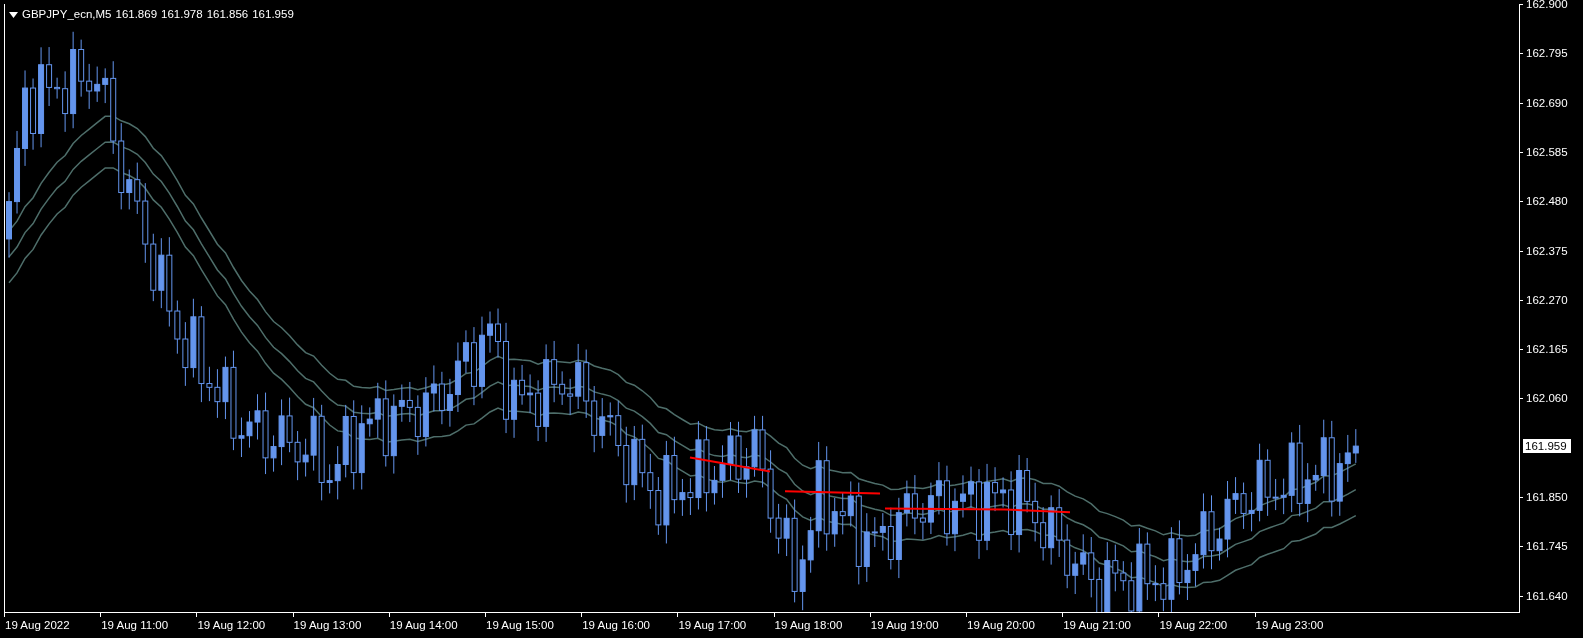  I want to click on time-label: 19 Aug 13:00, so click(327, 625).